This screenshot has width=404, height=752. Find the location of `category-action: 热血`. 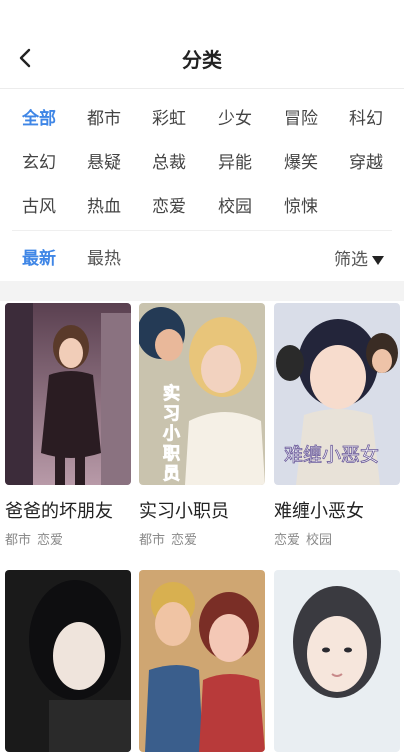

category-action: 热血 is located at coordinates (104, 204).